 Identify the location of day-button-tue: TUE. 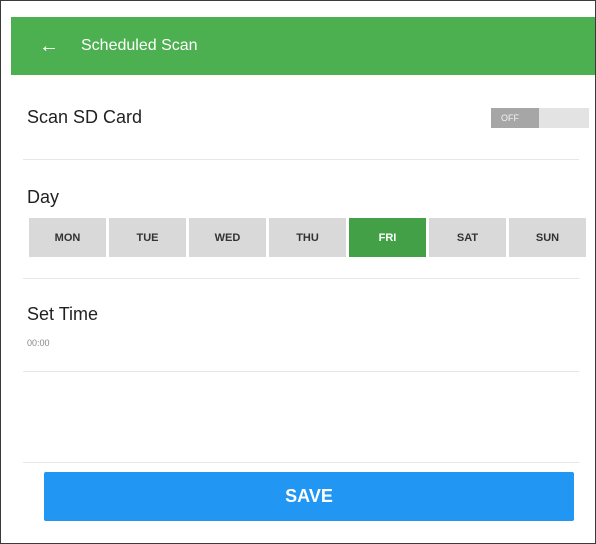
(147, 237).